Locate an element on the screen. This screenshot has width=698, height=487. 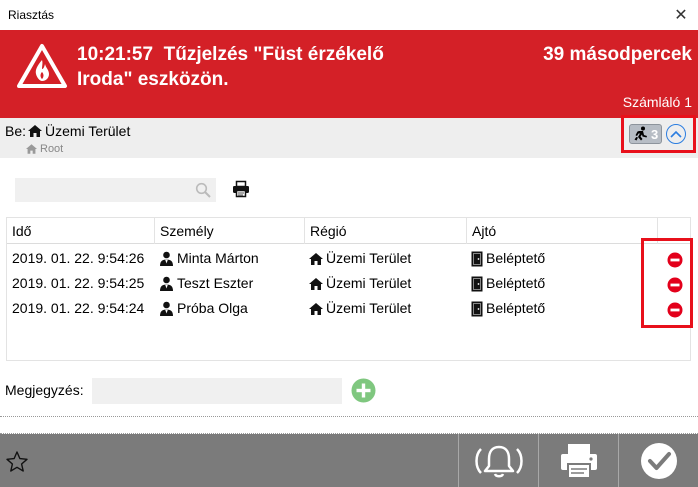
row-person-name: Teszt Eszter is located at coordinates (215, 283).